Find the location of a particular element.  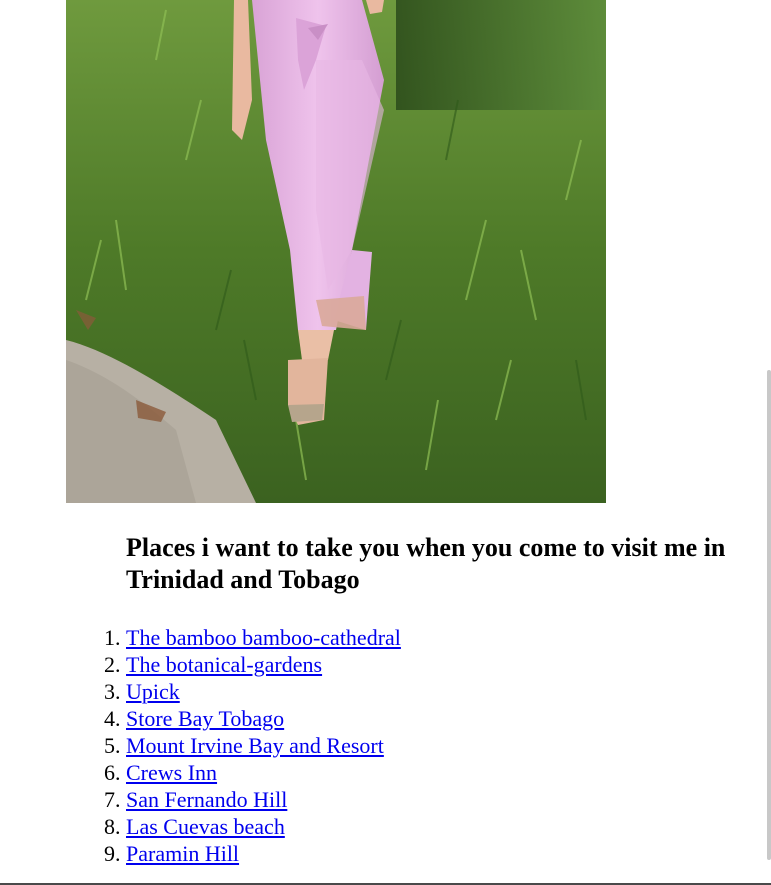

list-item: Crews Inn is located at coordinates (263, 772).